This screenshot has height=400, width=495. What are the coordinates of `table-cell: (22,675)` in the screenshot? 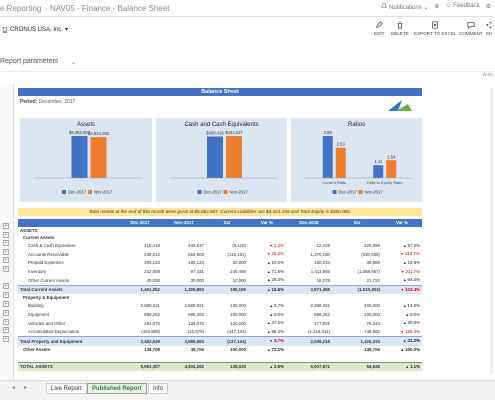 It's located at (195, 332).